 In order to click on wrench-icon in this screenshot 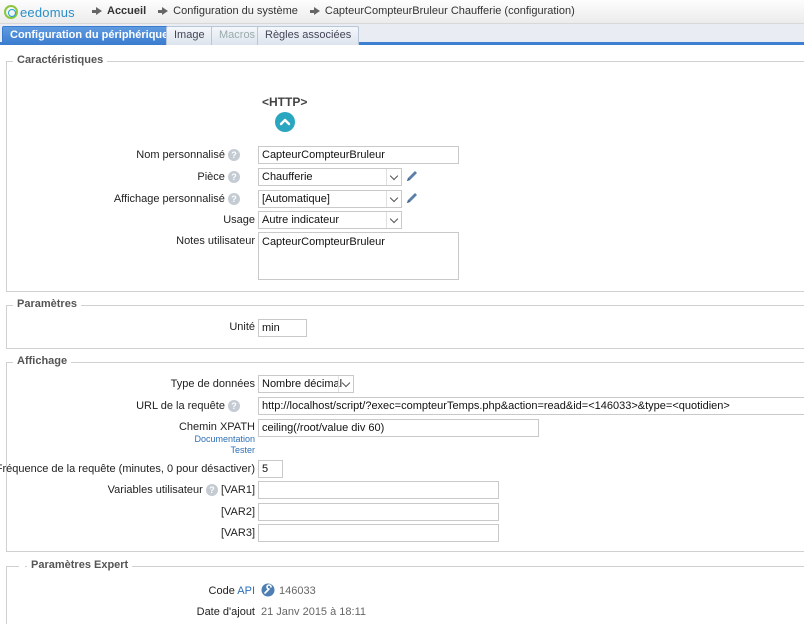, I will do `click(268, 590)`.